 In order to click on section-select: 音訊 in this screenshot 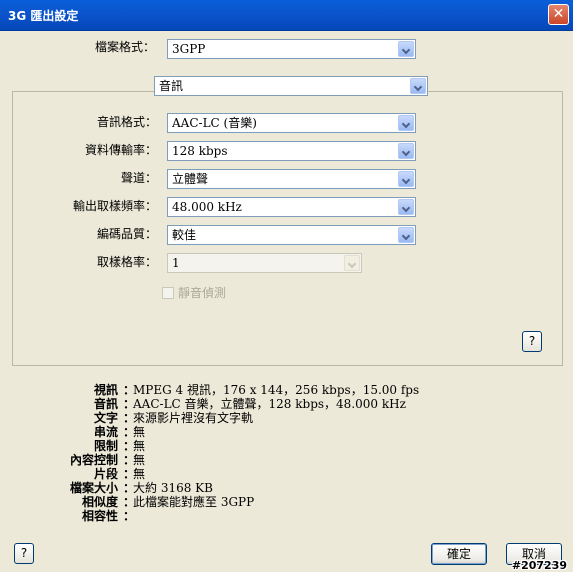, I will do `click(291, 86)`.